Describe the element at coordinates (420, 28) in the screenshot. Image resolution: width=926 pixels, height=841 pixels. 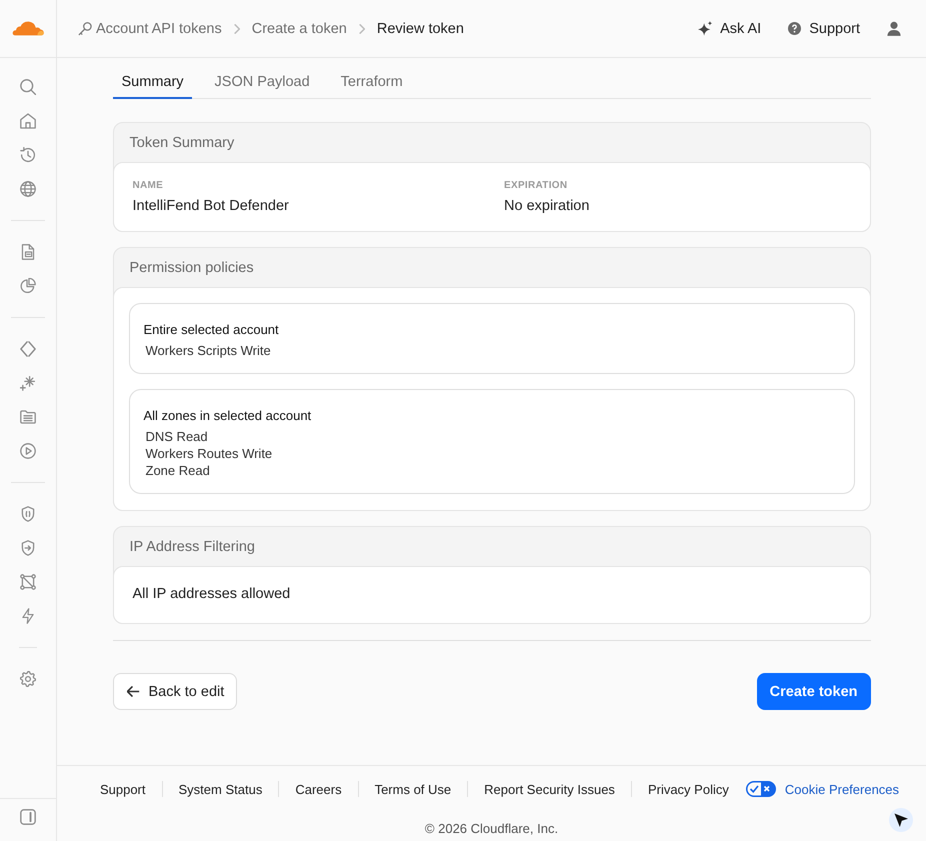
I see `breadcrumb-item: Review token` at that location.